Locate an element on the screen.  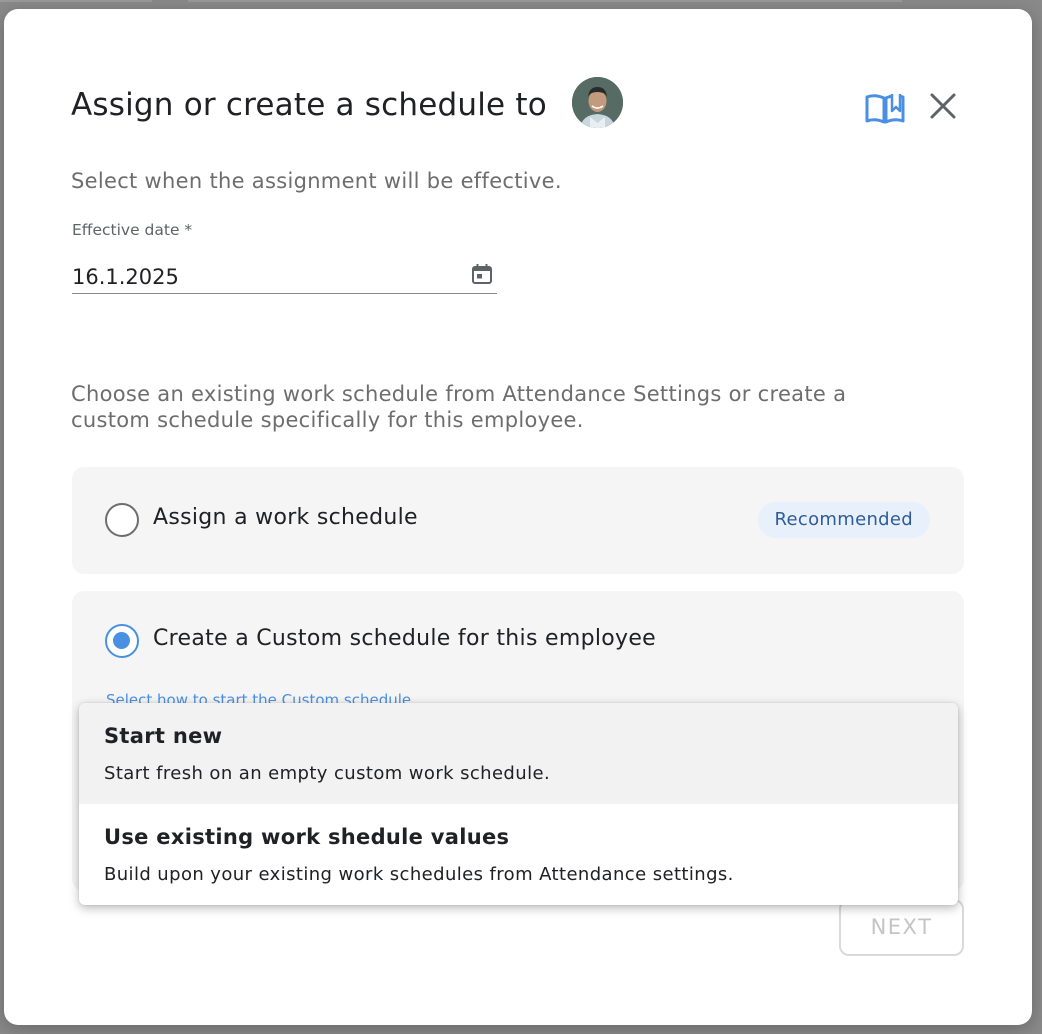
avatar-image is located at coordinates (597, 102).